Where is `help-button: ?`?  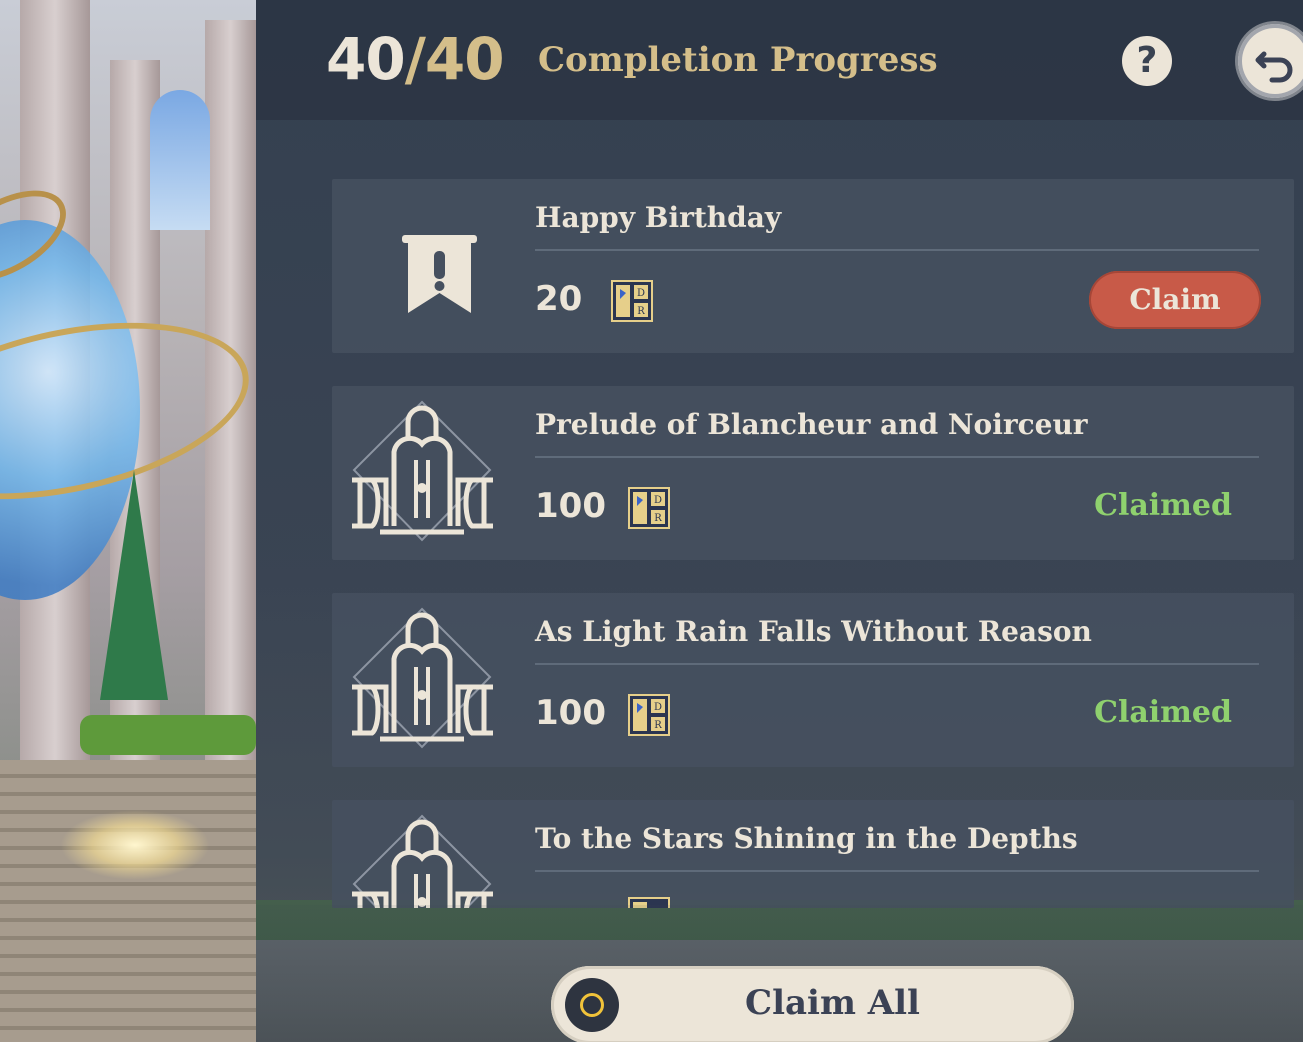 help-button: ? is located at coordinates (1147, 61).